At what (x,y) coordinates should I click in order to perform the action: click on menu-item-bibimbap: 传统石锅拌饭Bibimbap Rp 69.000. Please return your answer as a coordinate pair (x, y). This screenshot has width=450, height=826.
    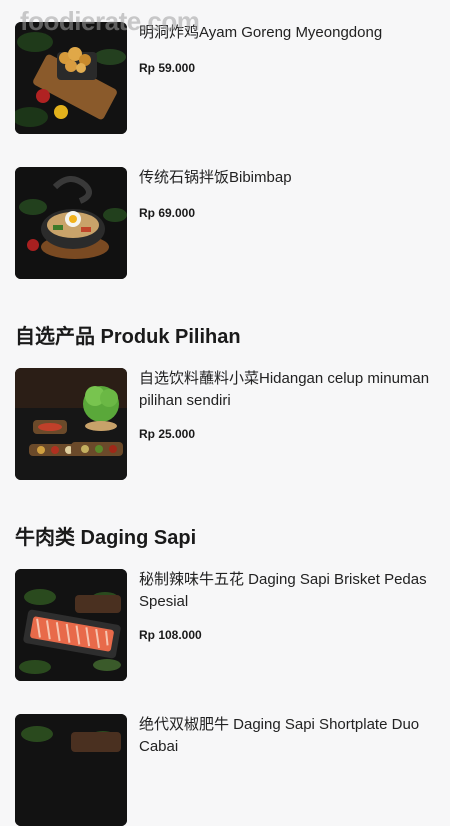
    Looking at the image, I should click on (230, 223).